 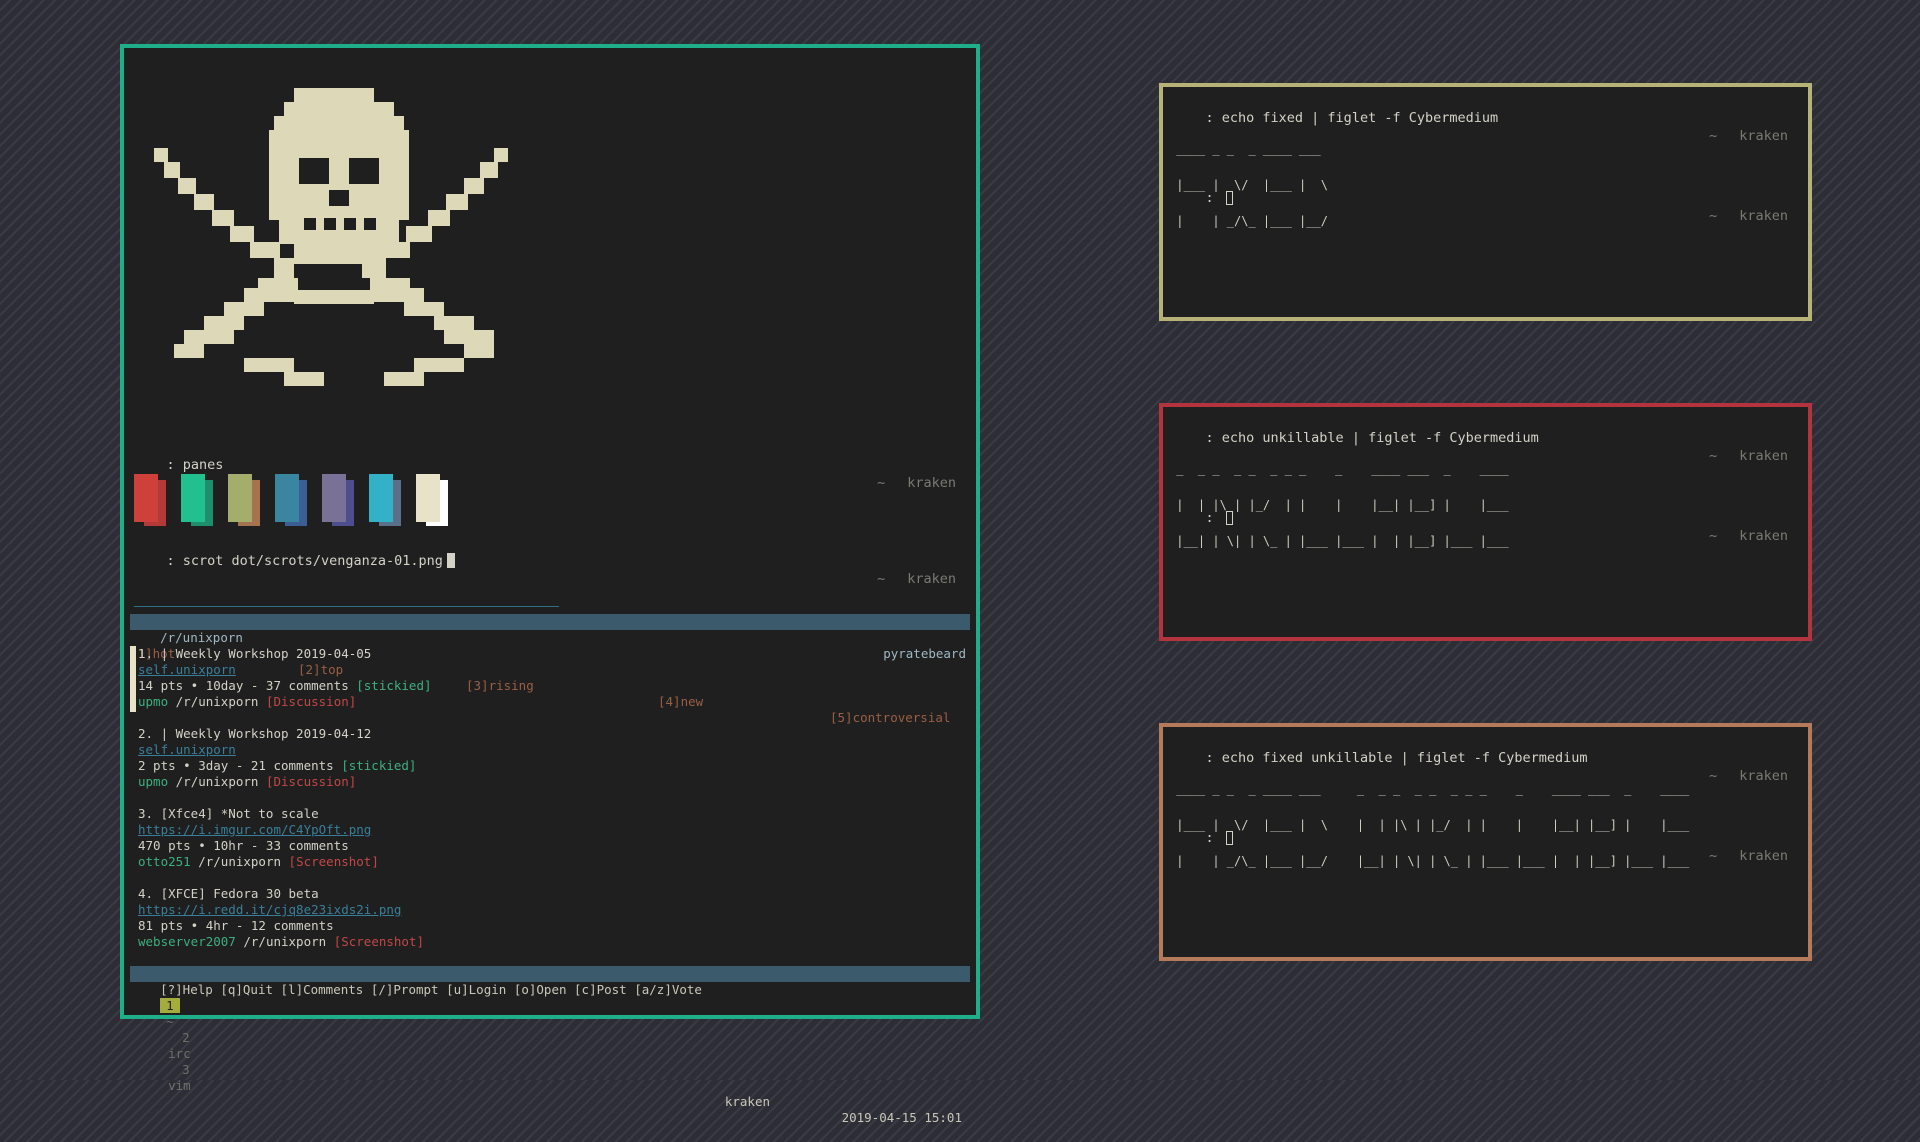 I want to click on post-title-text: 3. [Xfce4] *Not to scale, so click(x=228, y=813).